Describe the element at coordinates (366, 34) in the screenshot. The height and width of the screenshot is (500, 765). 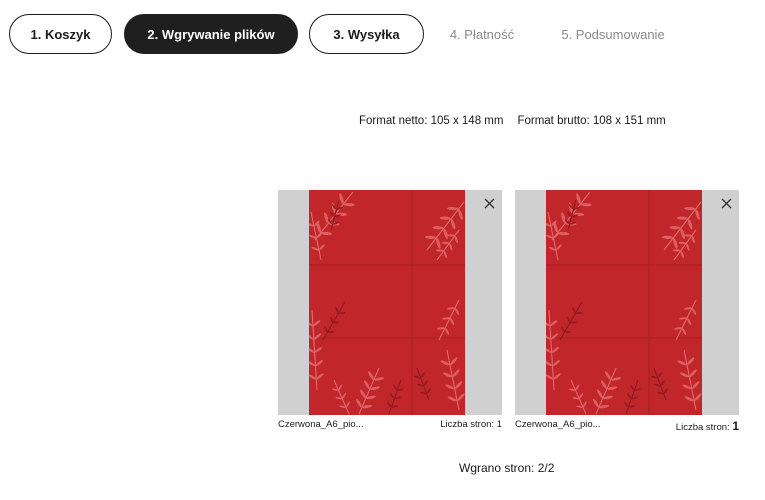
I see `step-shipping: 3. Wysyłka` at that location.